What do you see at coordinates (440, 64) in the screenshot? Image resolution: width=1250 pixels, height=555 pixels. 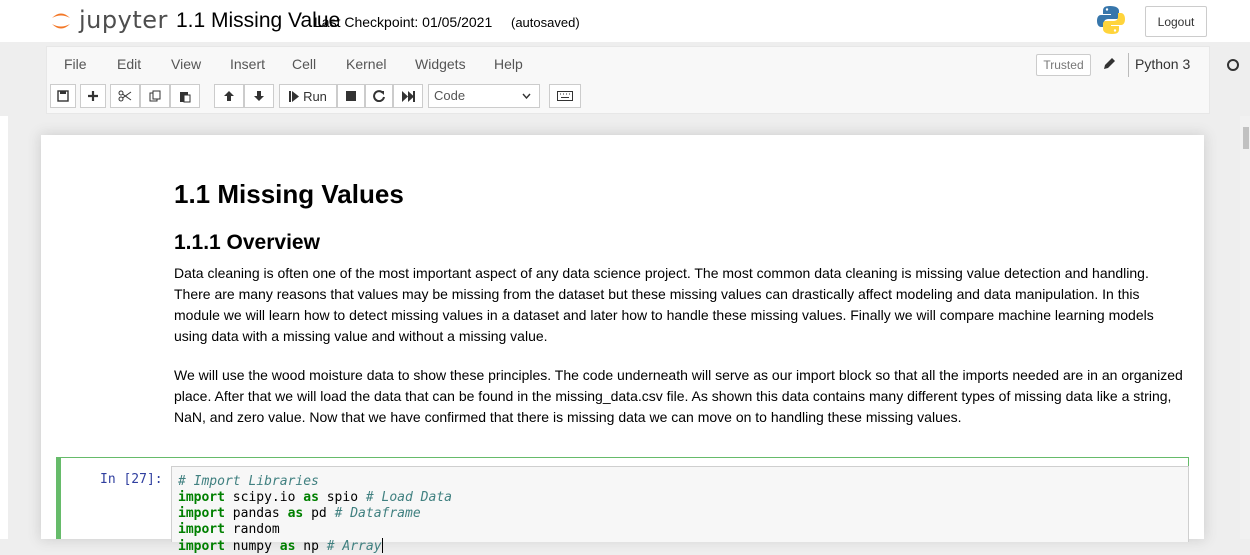 I see `menu-widgets: Widgets` at bounding box center [440, 64].